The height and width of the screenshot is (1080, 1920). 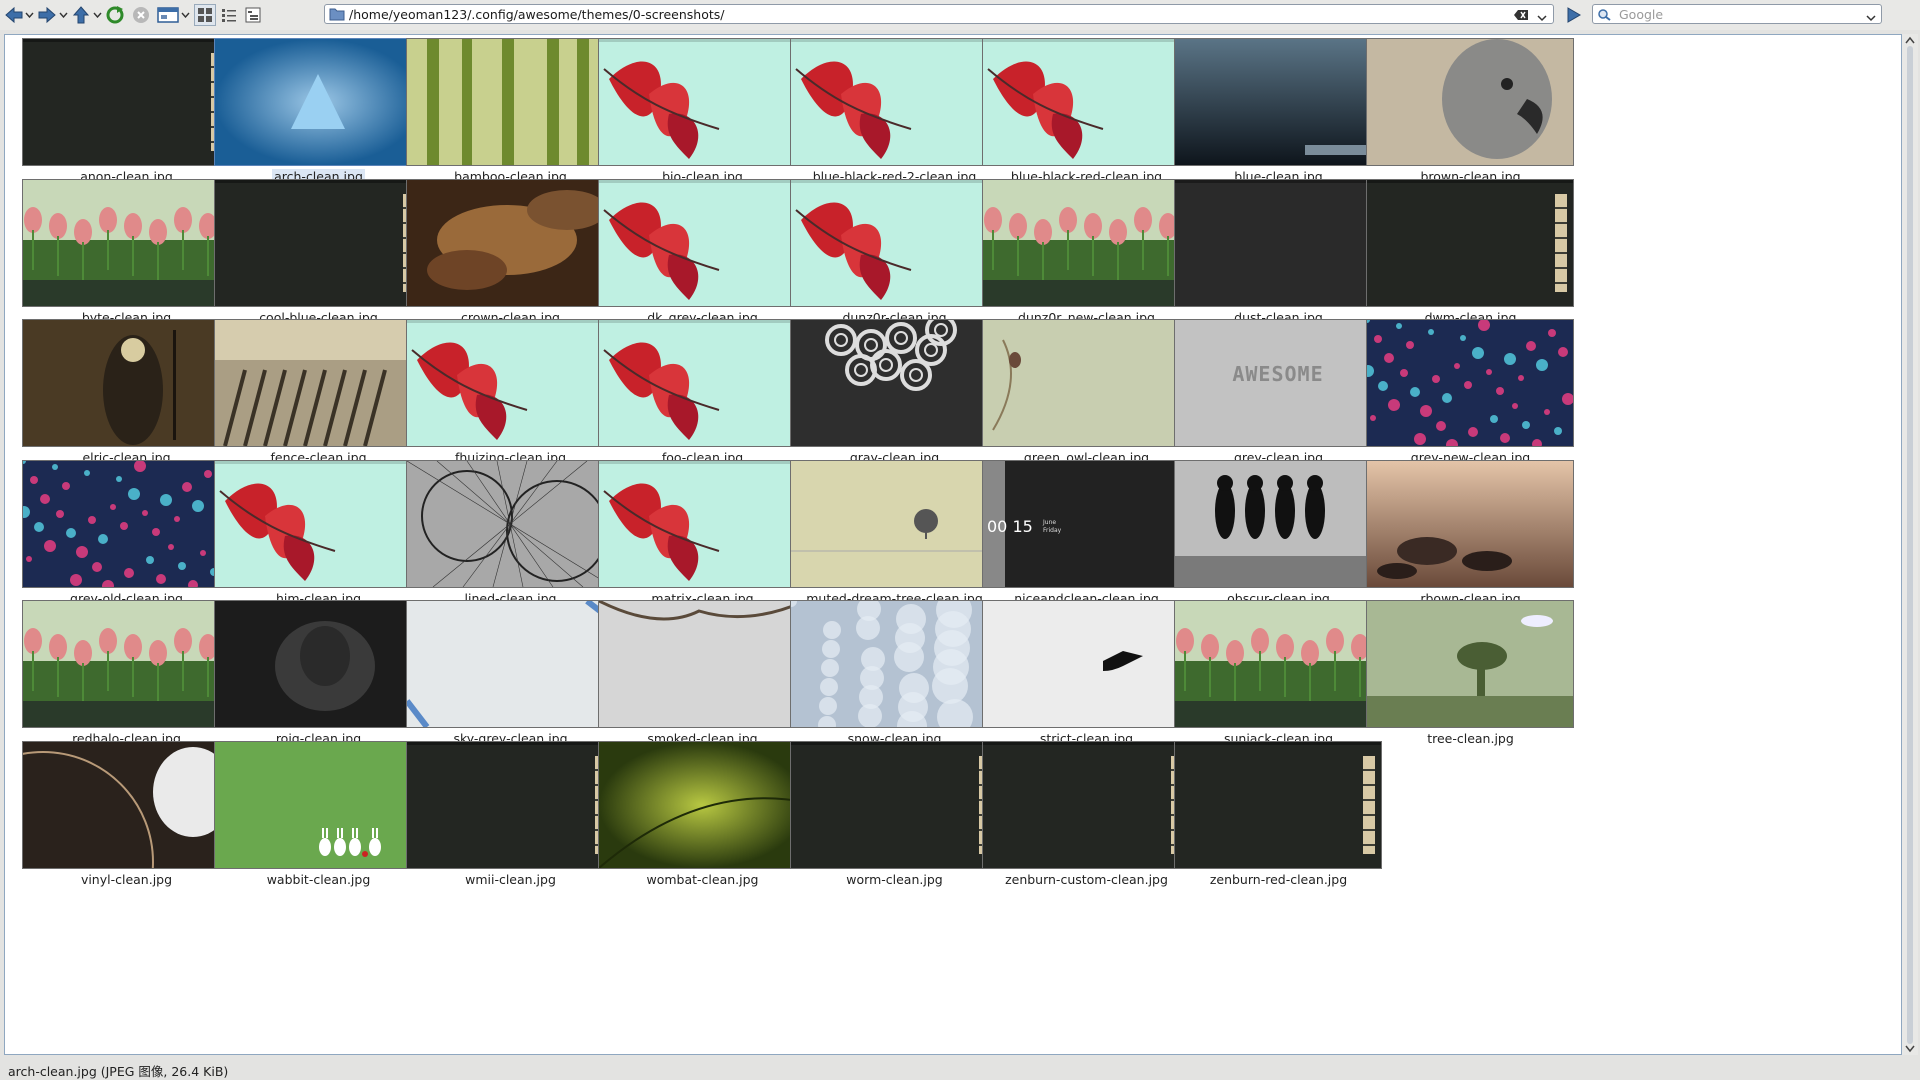 I want to click on file-name-label: worm-clean.jpg, so click(x=894, y=879).